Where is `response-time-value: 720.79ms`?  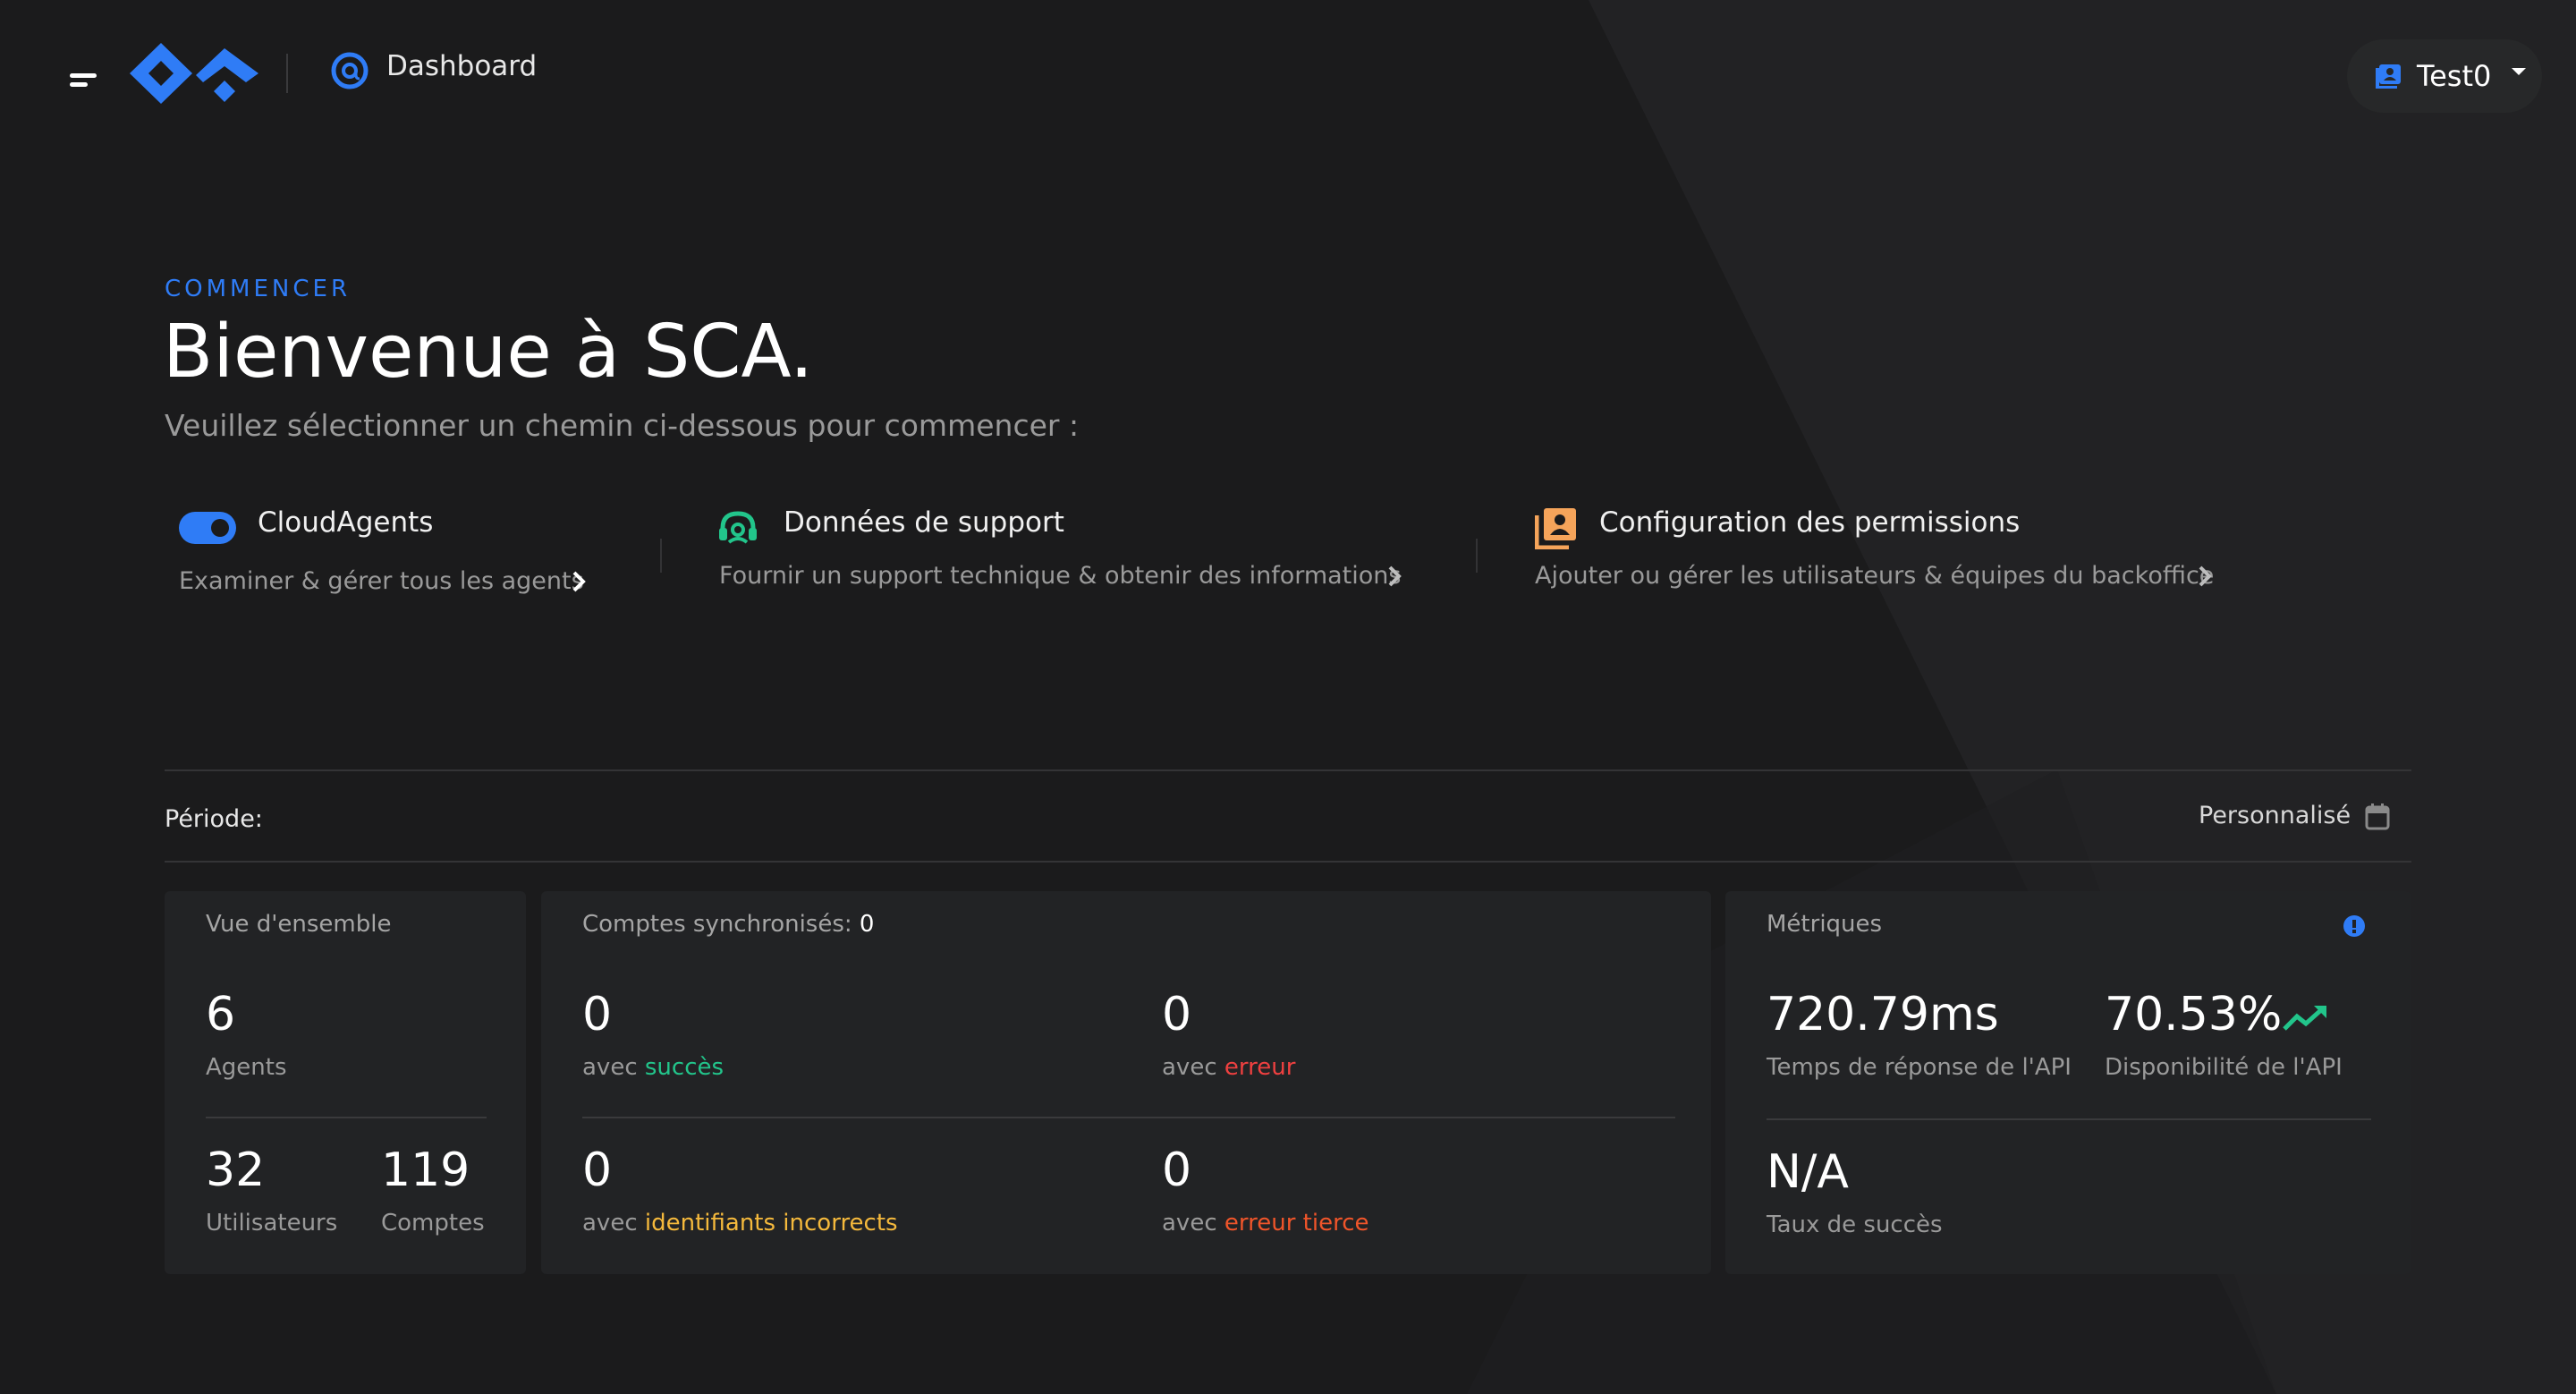
response-time-value: 720.79ms is located at coordinates (1883, 1015).